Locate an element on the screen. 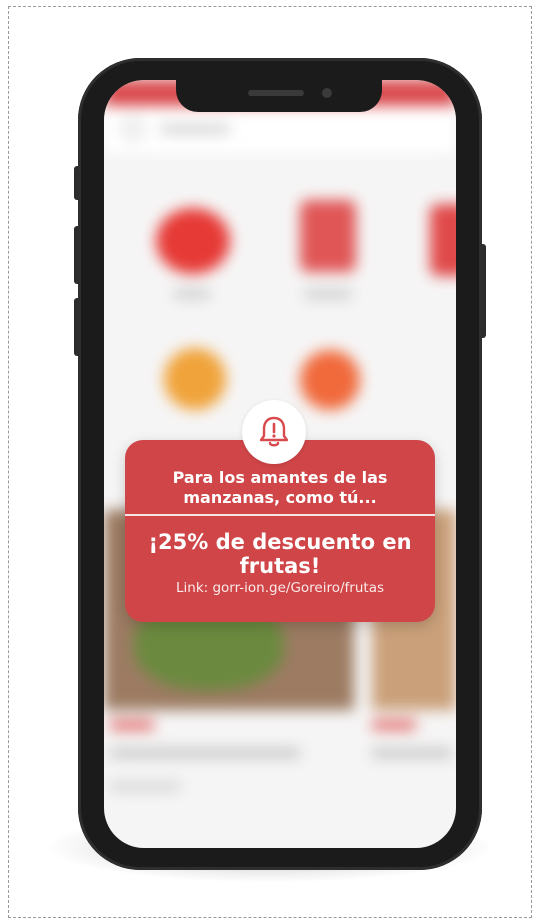 This screenshot has height=924, width=540. earpiece-speaker is located at coordinates (276, 93).